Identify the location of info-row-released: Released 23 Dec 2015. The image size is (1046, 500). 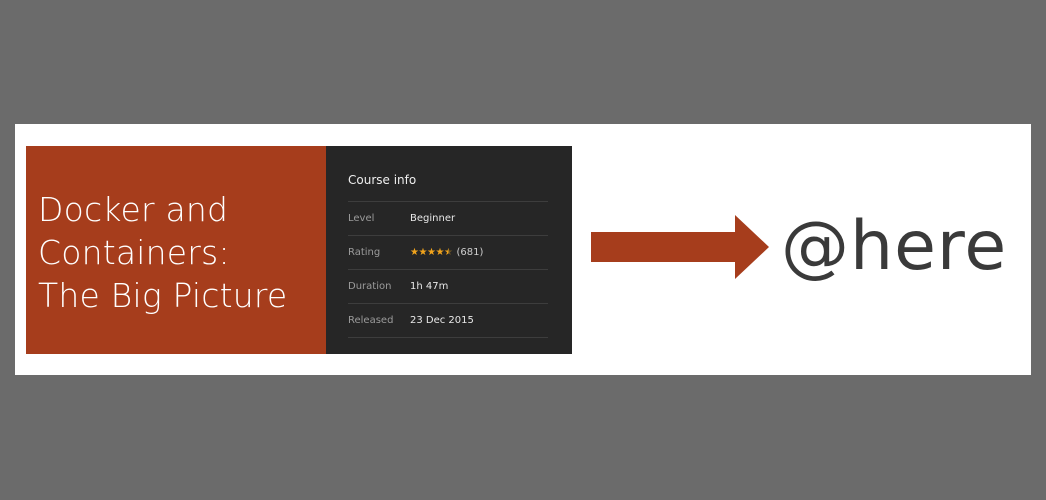
(448, 321).